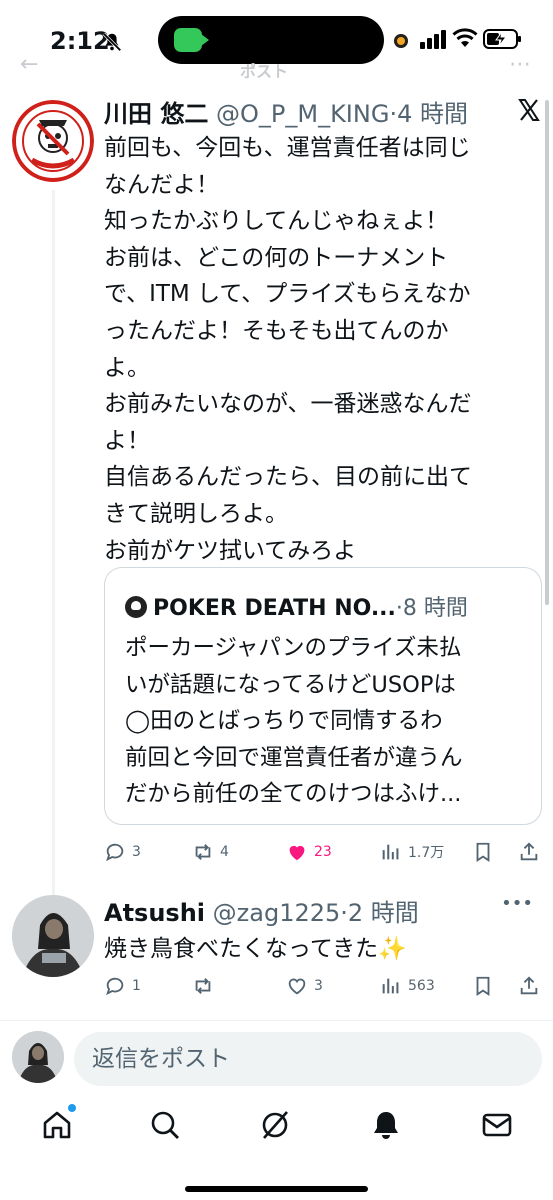 The image size is (553, 1200). I want to click on views-button: 1.7万, so click(412, 852).